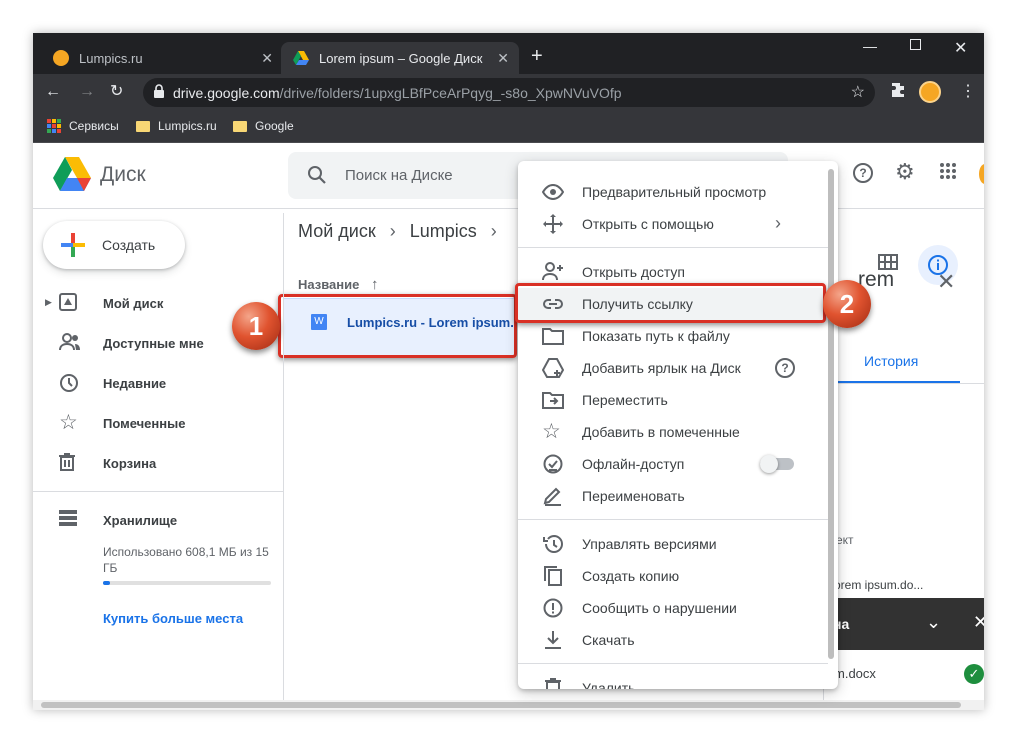 This screenshot has height=743, width=1016. I want to click on back-icon: ←, so click(53, 92).